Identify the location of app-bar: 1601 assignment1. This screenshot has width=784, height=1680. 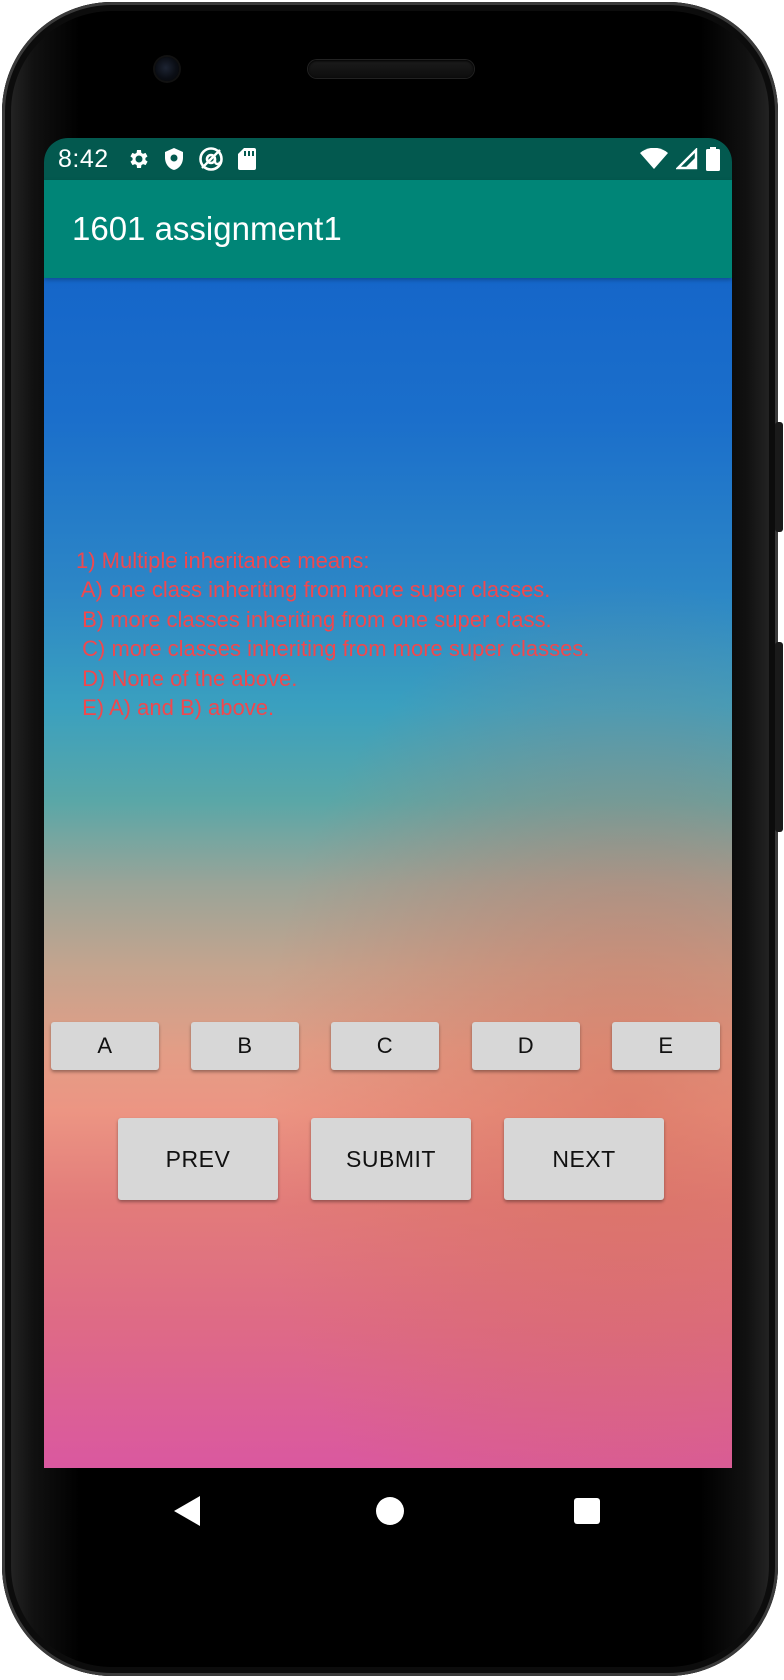
(388, 229).